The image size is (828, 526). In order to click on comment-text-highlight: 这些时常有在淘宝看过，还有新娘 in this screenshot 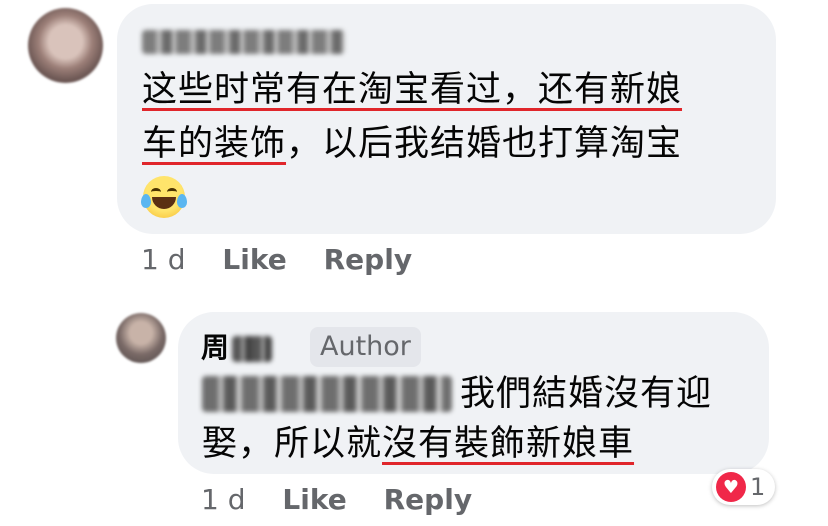, I will do `click(412, 90)`.